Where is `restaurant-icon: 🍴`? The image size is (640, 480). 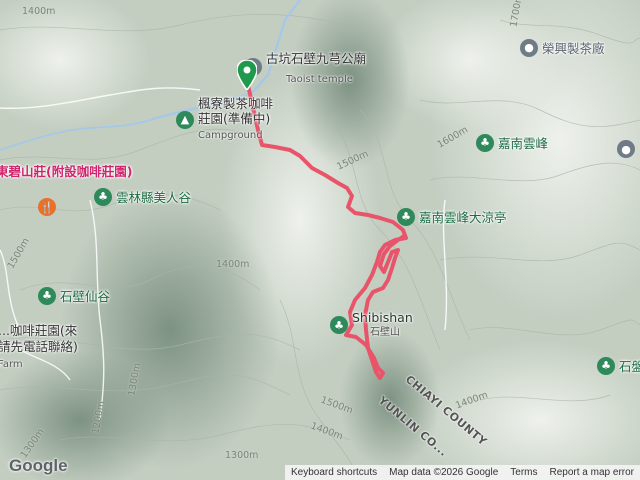
restaurant-icon: 🍴 is located at coordinates (47, 207).